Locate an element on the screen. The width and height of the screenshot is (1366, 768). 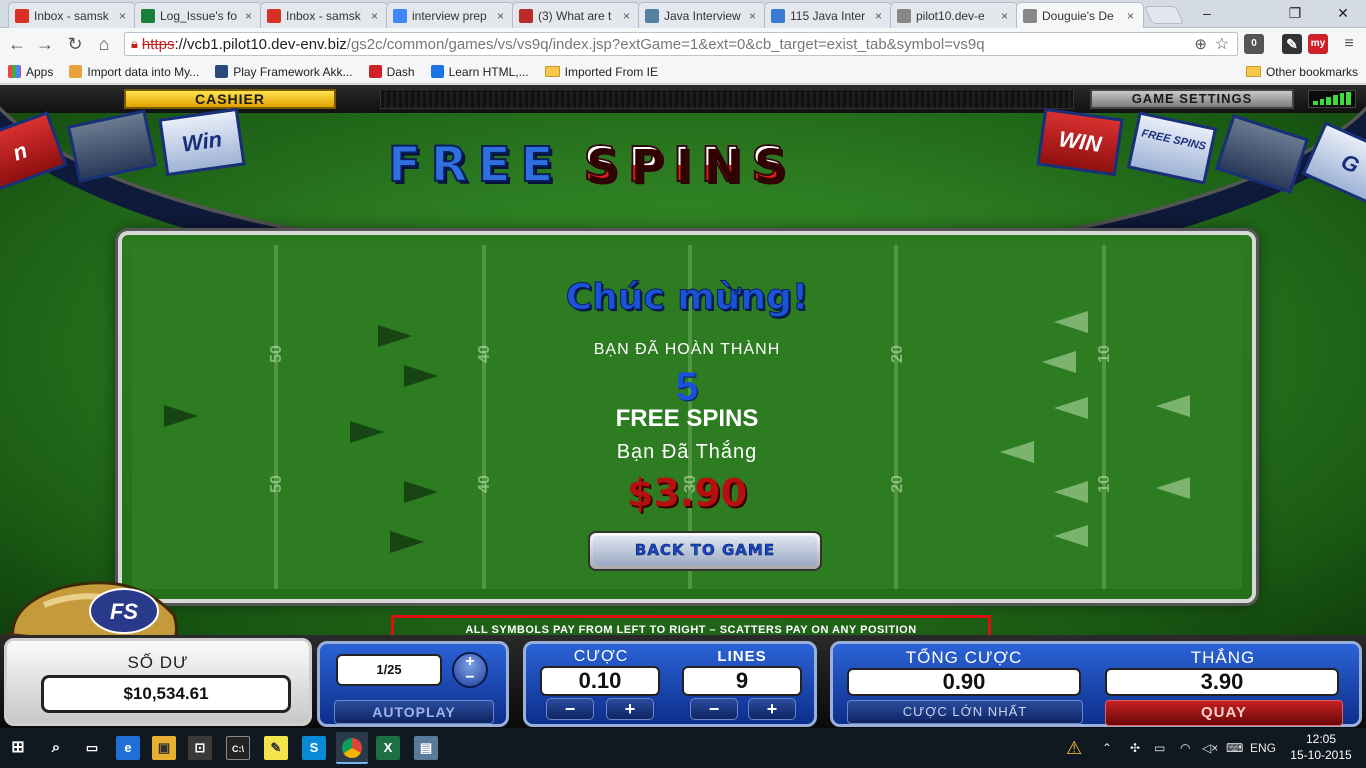
task-view-icon: ▭ is located at coordinates (92, 748).